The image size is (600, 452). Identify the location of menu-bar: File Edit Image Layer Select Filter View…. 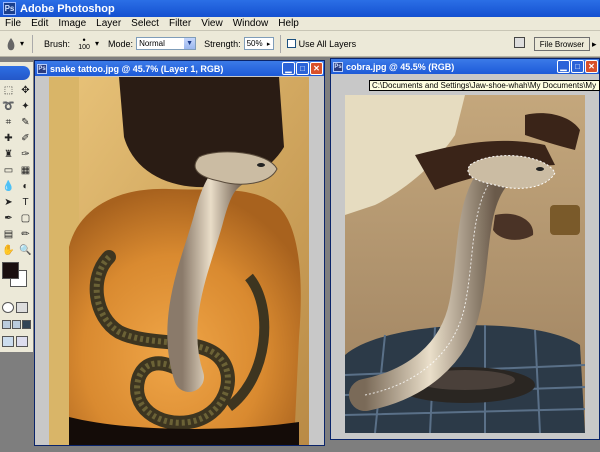
(300, 24).